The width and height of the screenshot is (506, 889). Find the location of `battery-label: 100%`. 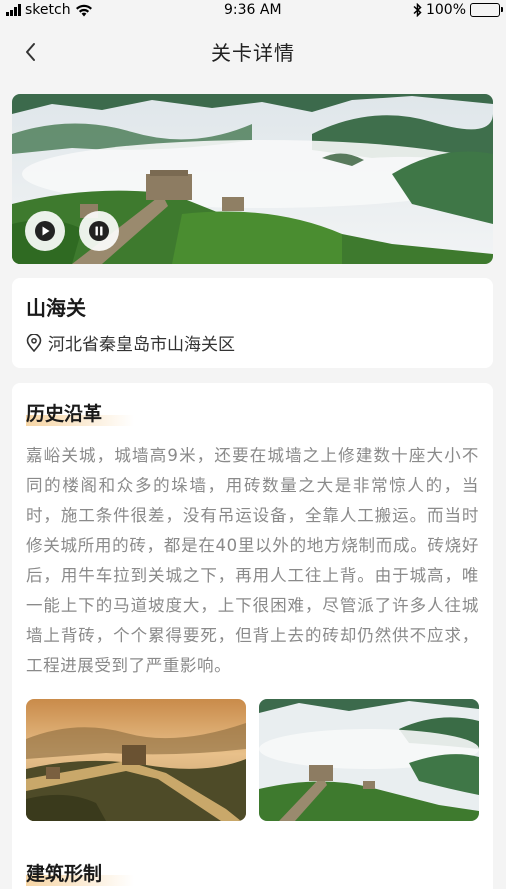

battery-label: 100% is located at coordinates (445, 10).